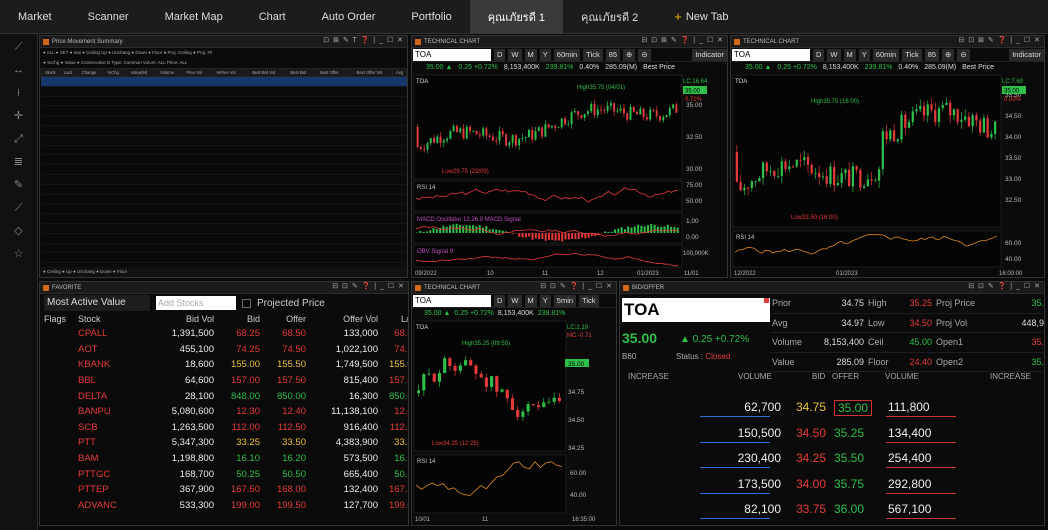 This screenshot has height=530, width=1048. I want to click on list-item: BANPU5,080,60012.3012.4011,138,10012.40, so click(224, 412).